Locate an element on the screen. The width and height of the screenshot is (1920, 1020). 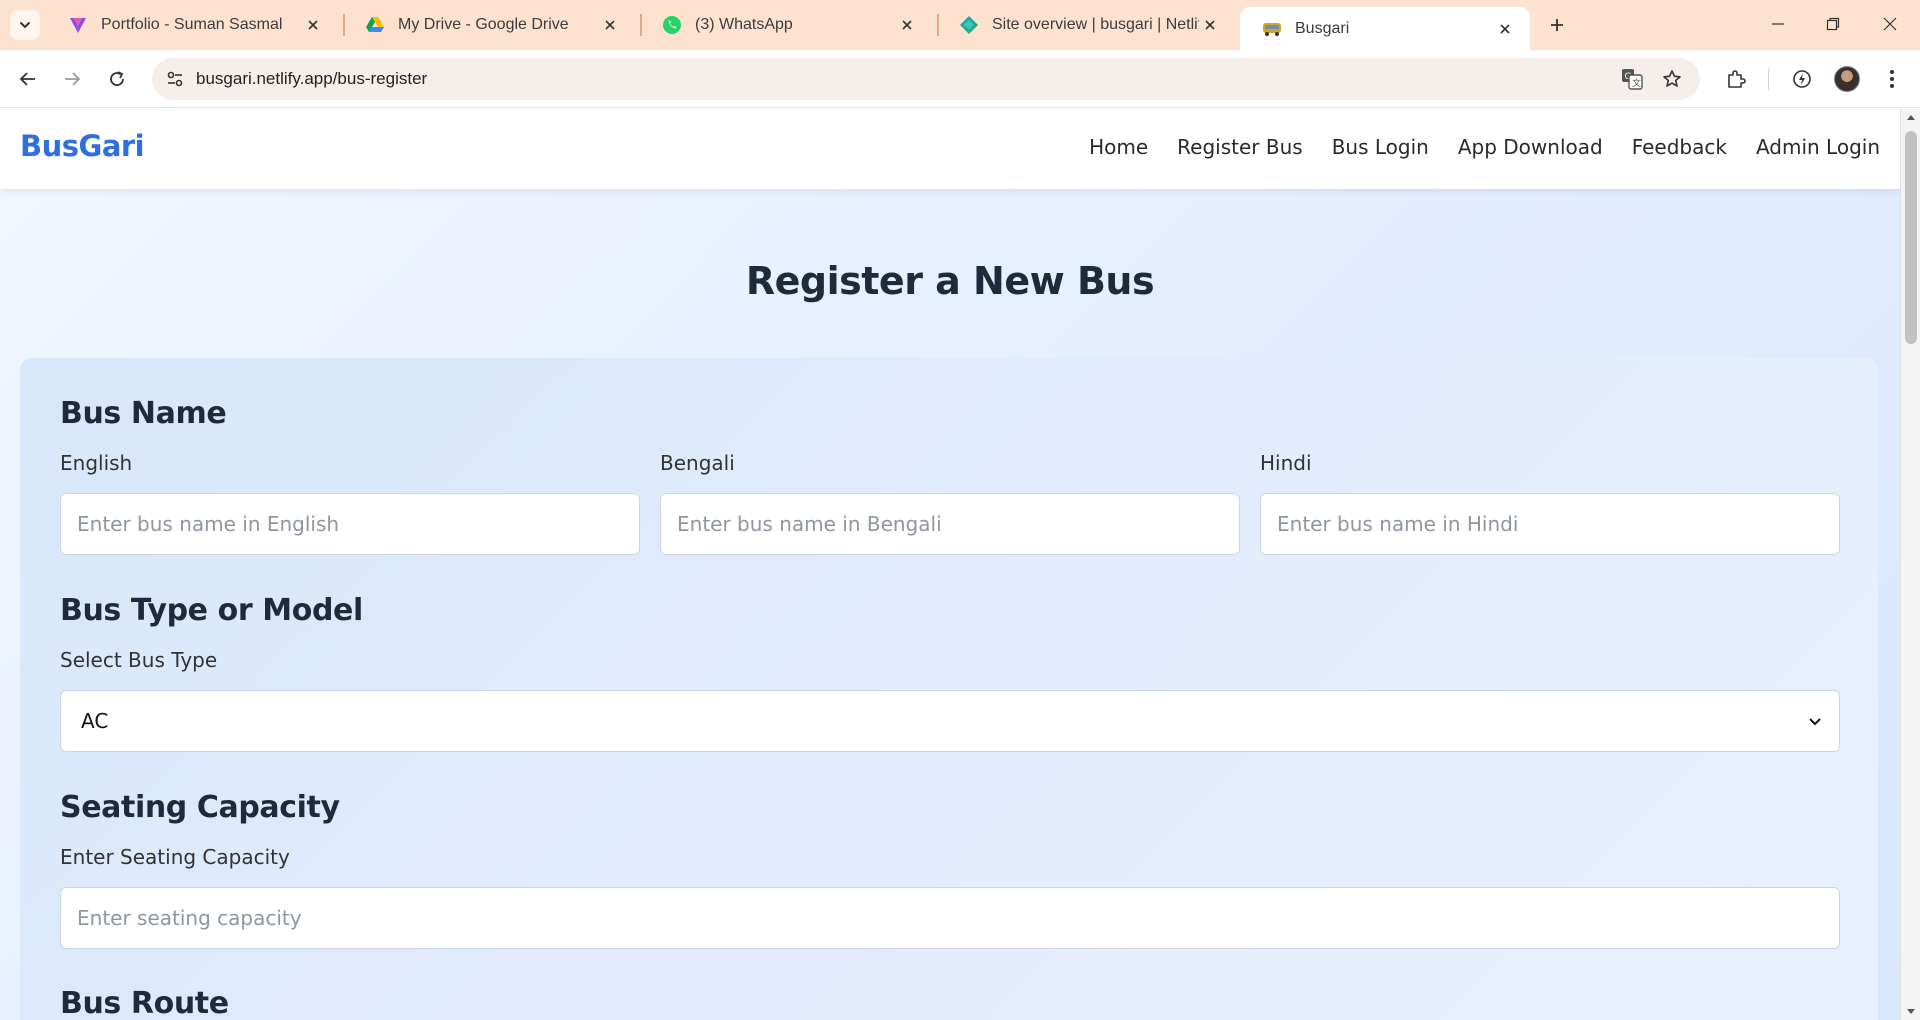
reload-icon is located at coordinates (117, 78).